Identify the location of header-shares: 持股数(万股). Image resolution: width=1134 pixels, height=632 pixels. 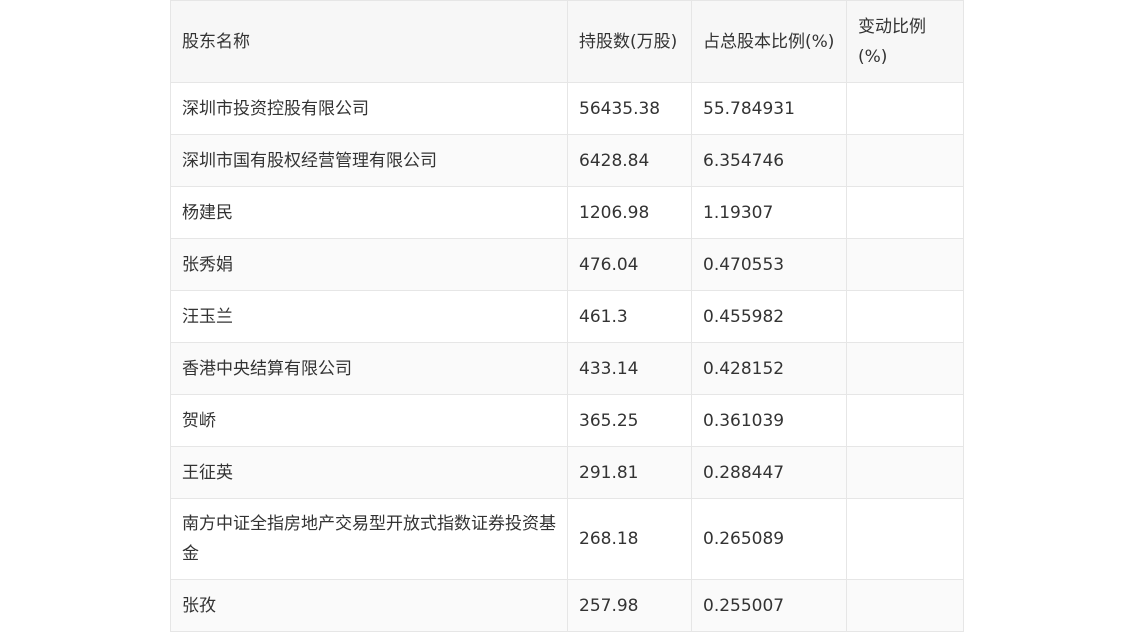
(629, 41).